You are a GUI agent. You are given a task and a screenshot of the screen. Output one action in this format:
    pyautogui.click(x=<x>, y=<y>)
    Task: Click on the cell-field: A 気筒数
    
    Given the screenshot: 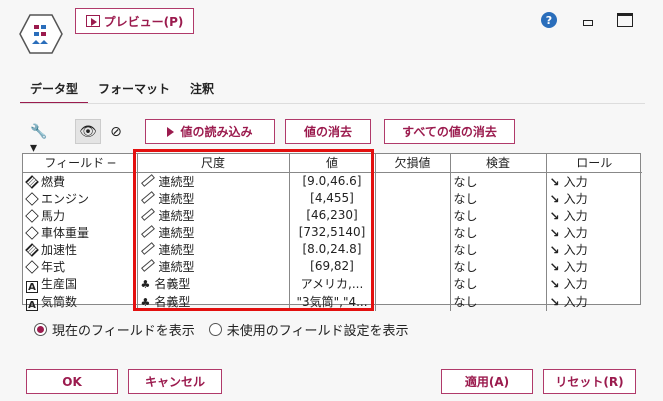 What is the action you would take?
    pyautogui.click(x=80, y=301)
    